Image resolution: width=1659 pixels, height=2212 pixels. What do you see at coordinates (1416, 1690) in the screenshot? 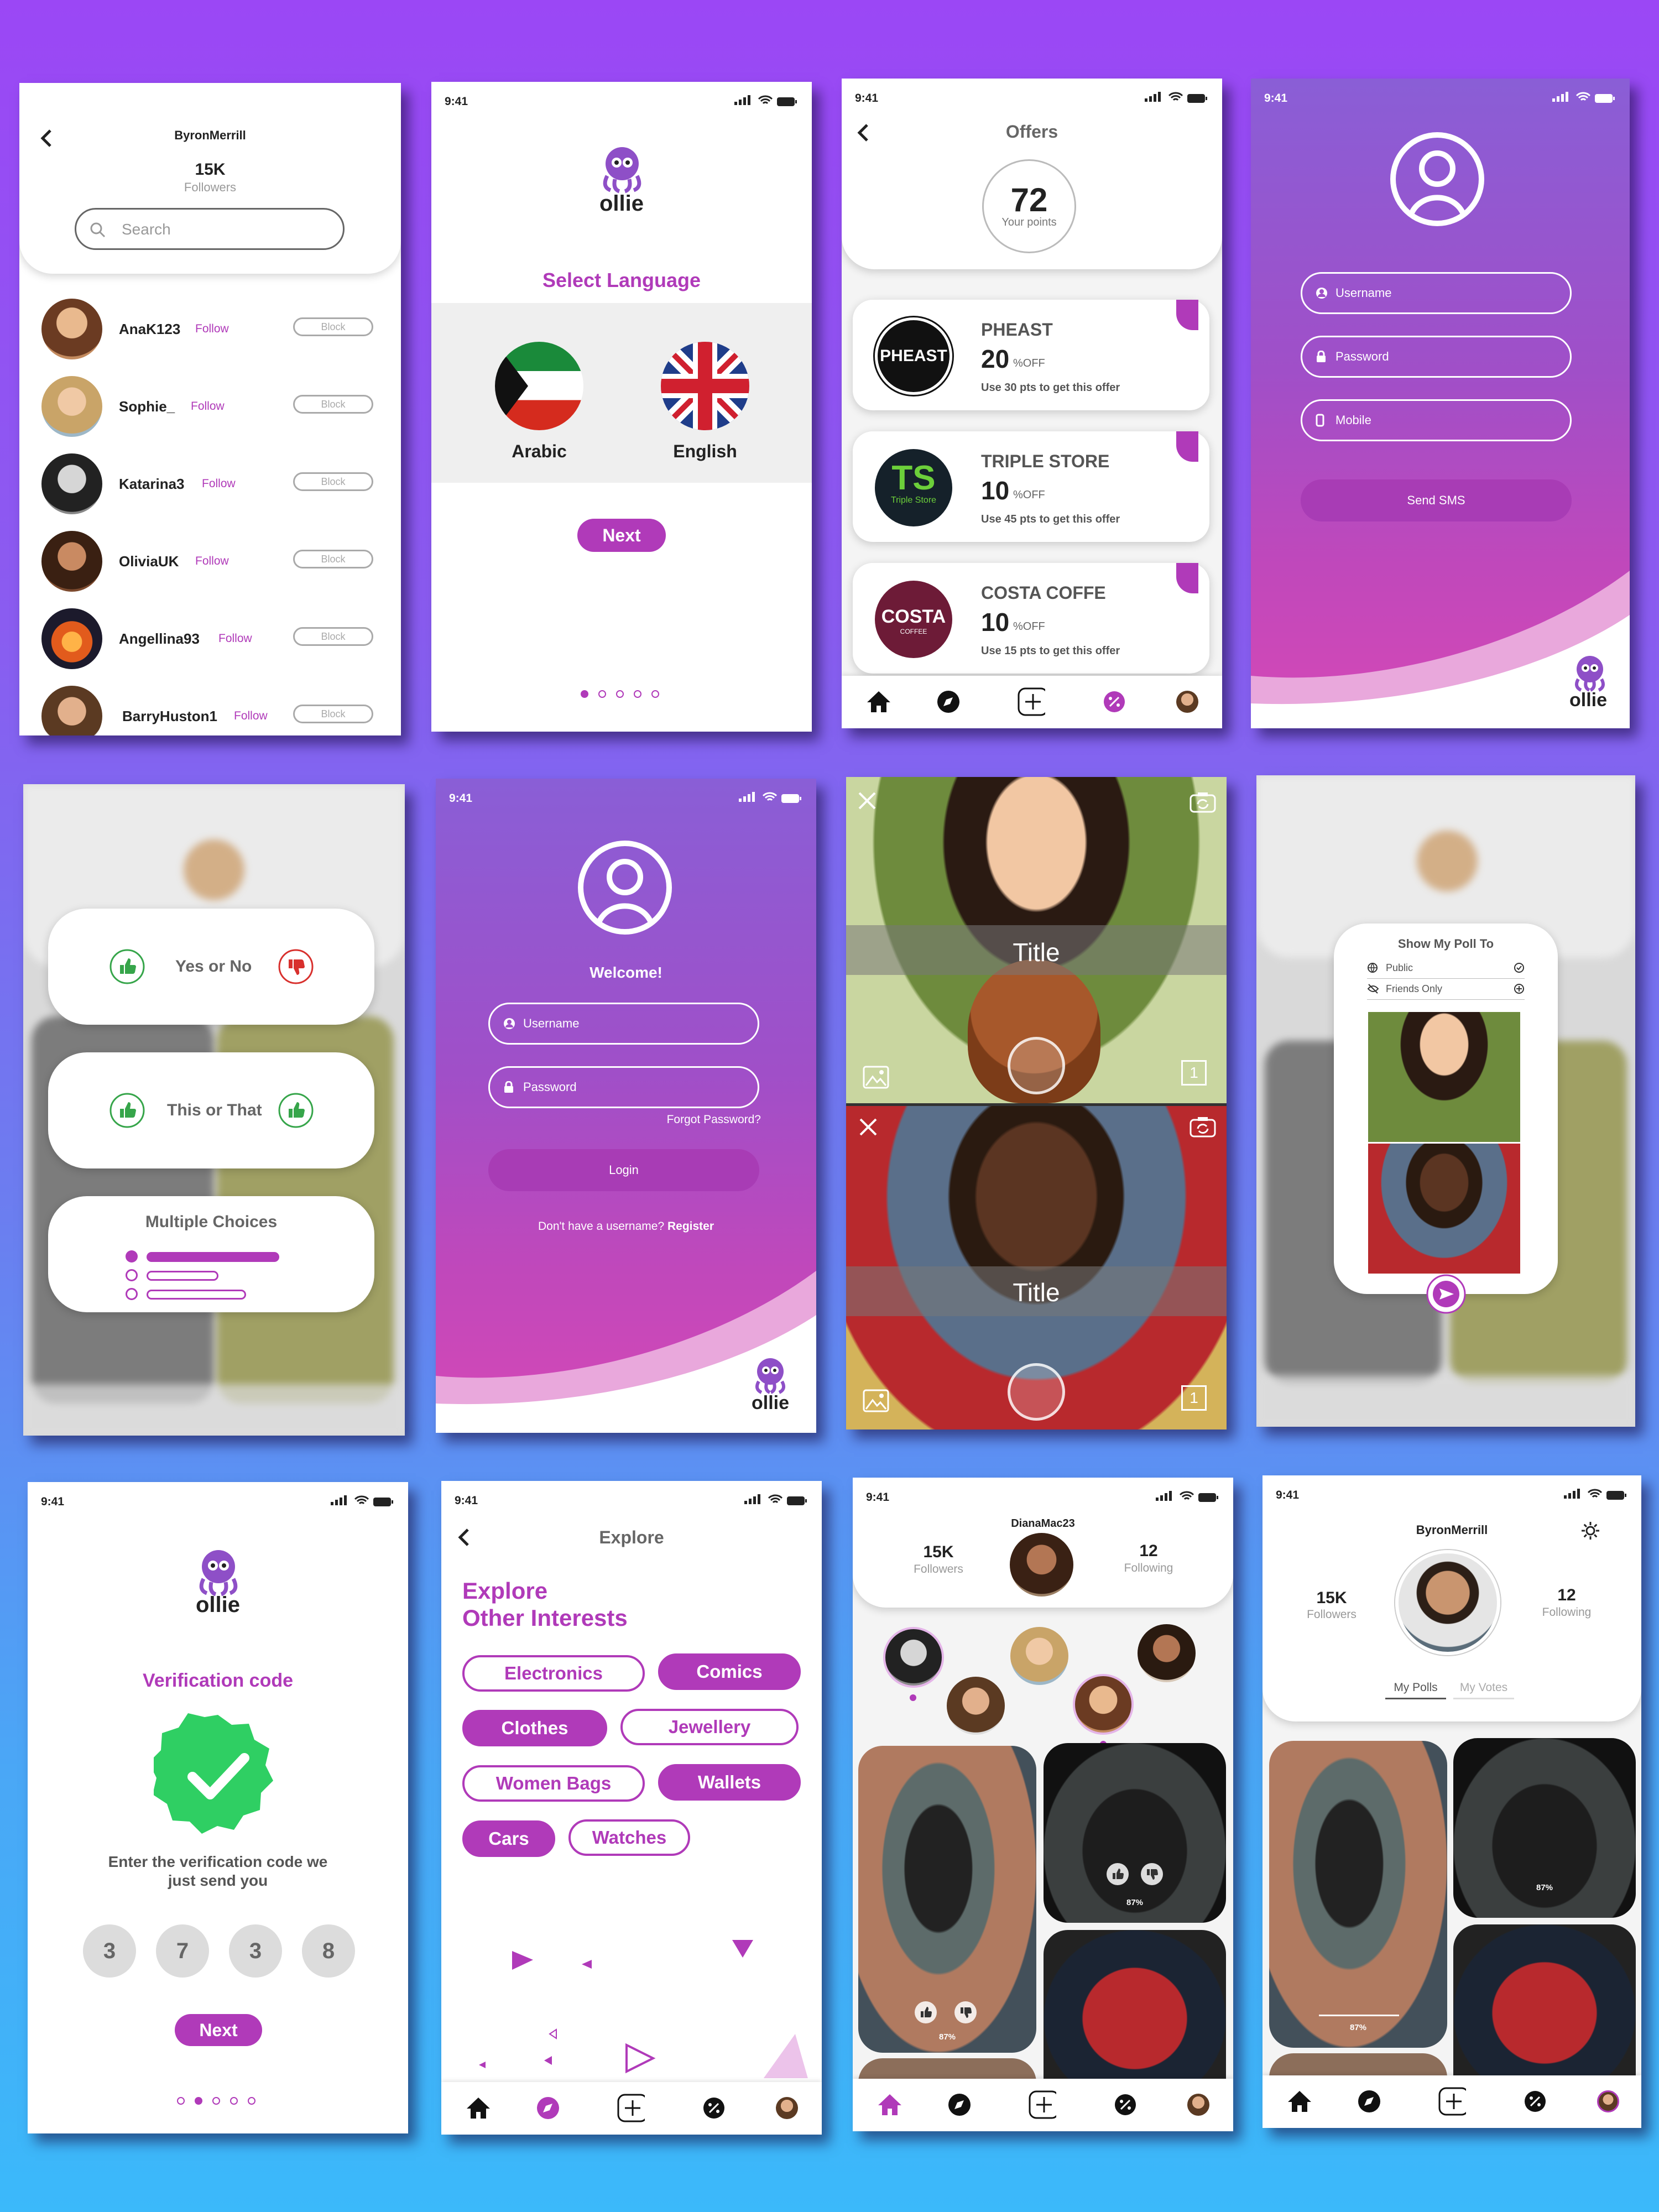
I see `tab-my-polls: My Polls` at bounding box center [1416, 1690].